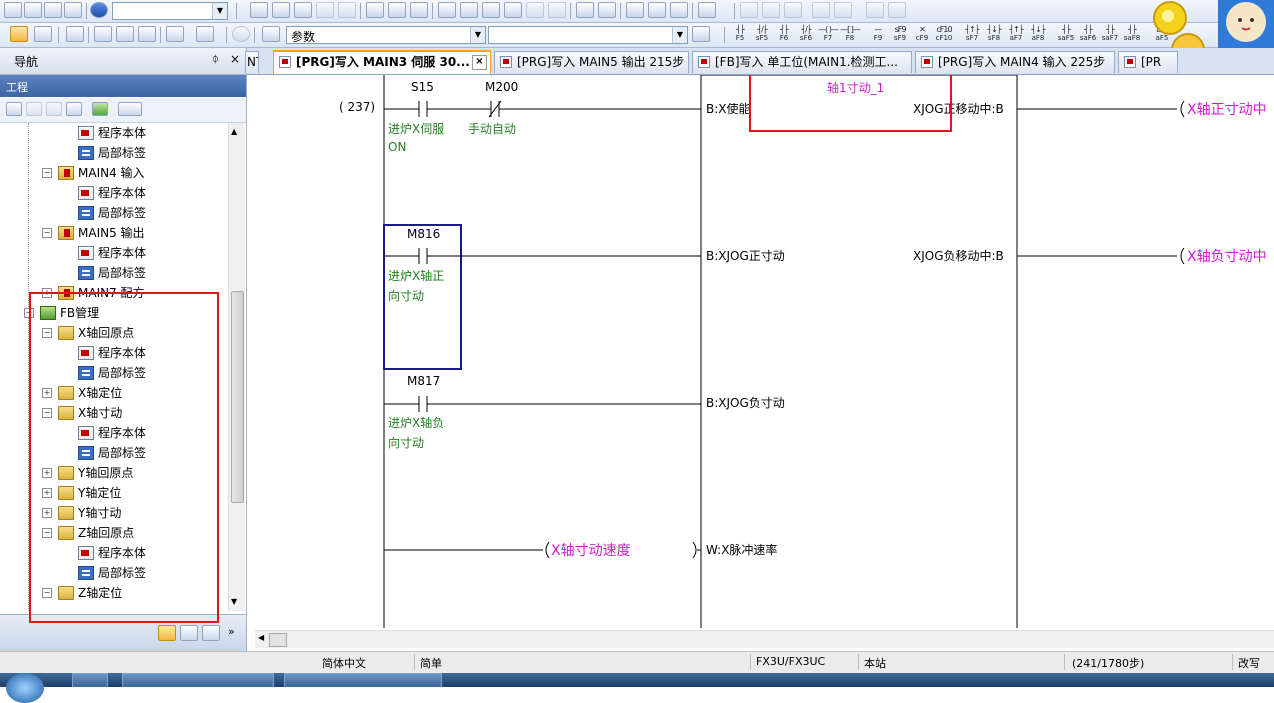 The image size is (1274, 703). What do you see at coordinates (875, 10) in the screenshot?
I see `find-icon` at bounding box center [875, 10].